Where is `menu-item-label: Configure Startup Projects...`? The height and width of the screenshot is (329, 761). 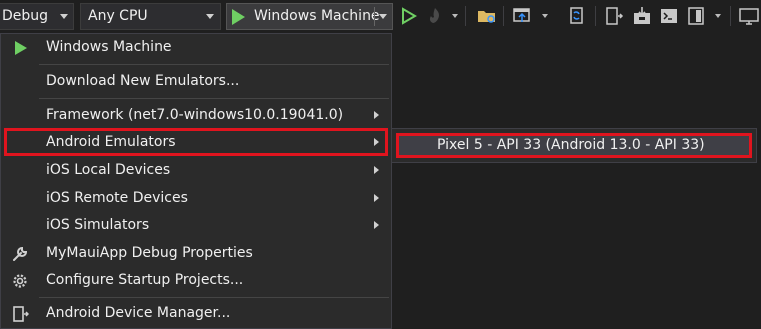
menu-item-label: Configure Startup Projects... is located at coordinates (145, 280).